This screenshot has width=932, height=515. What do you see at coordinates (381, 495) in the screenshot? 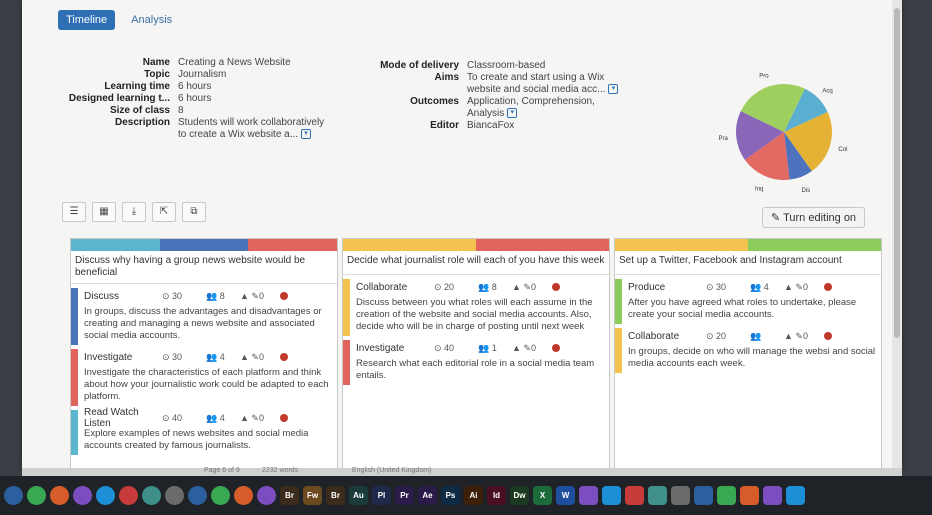
I see `dock-app-pl: Pl` at bounding box center [381, 495].